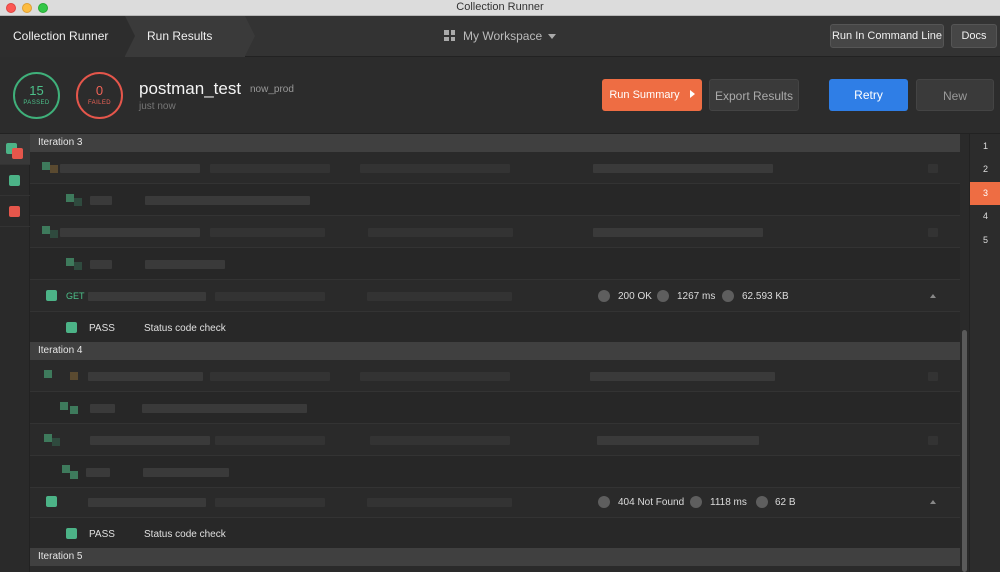  Describe the element at coordinates (272, 89) in the screenshot. I see `environment-name: now_prod` at that location.